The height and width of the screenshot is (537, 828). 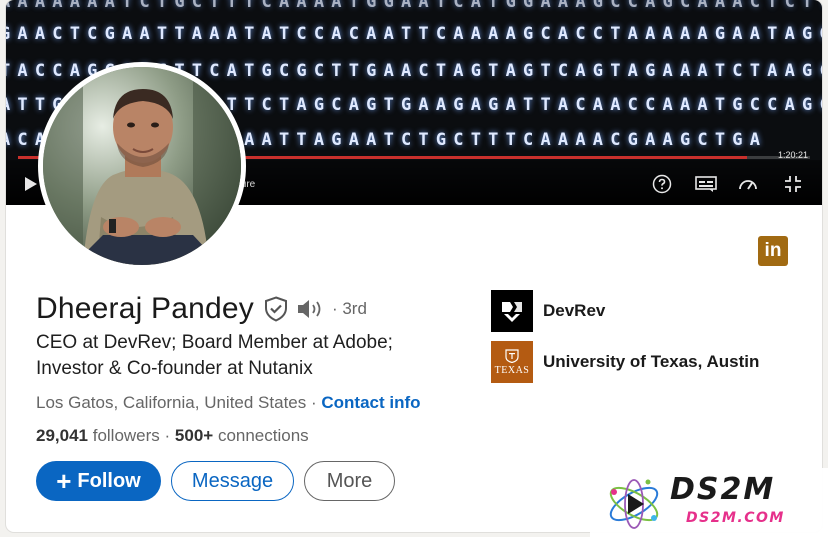 I want to click on org-name: DevRev, so click(x=574, y=310).